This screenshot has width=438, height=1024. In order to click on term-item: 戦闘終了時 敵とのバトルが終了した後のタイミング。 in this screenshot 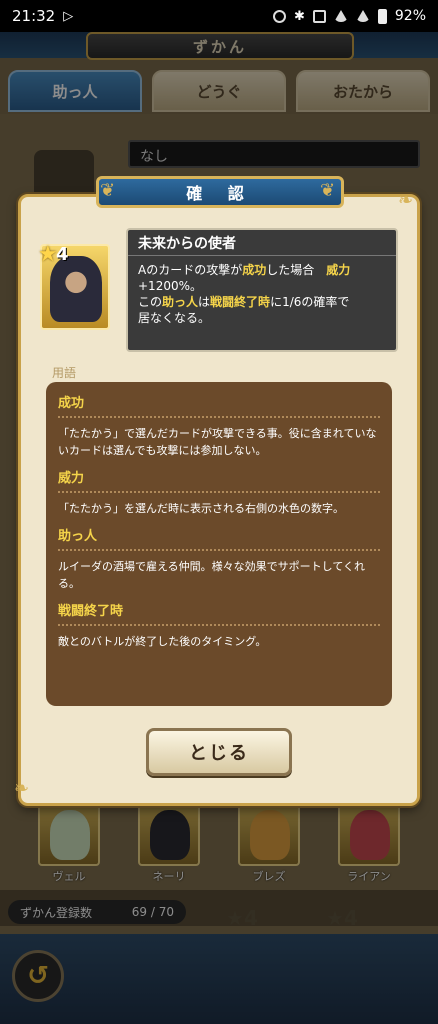, I will do `click(219, 625)`.